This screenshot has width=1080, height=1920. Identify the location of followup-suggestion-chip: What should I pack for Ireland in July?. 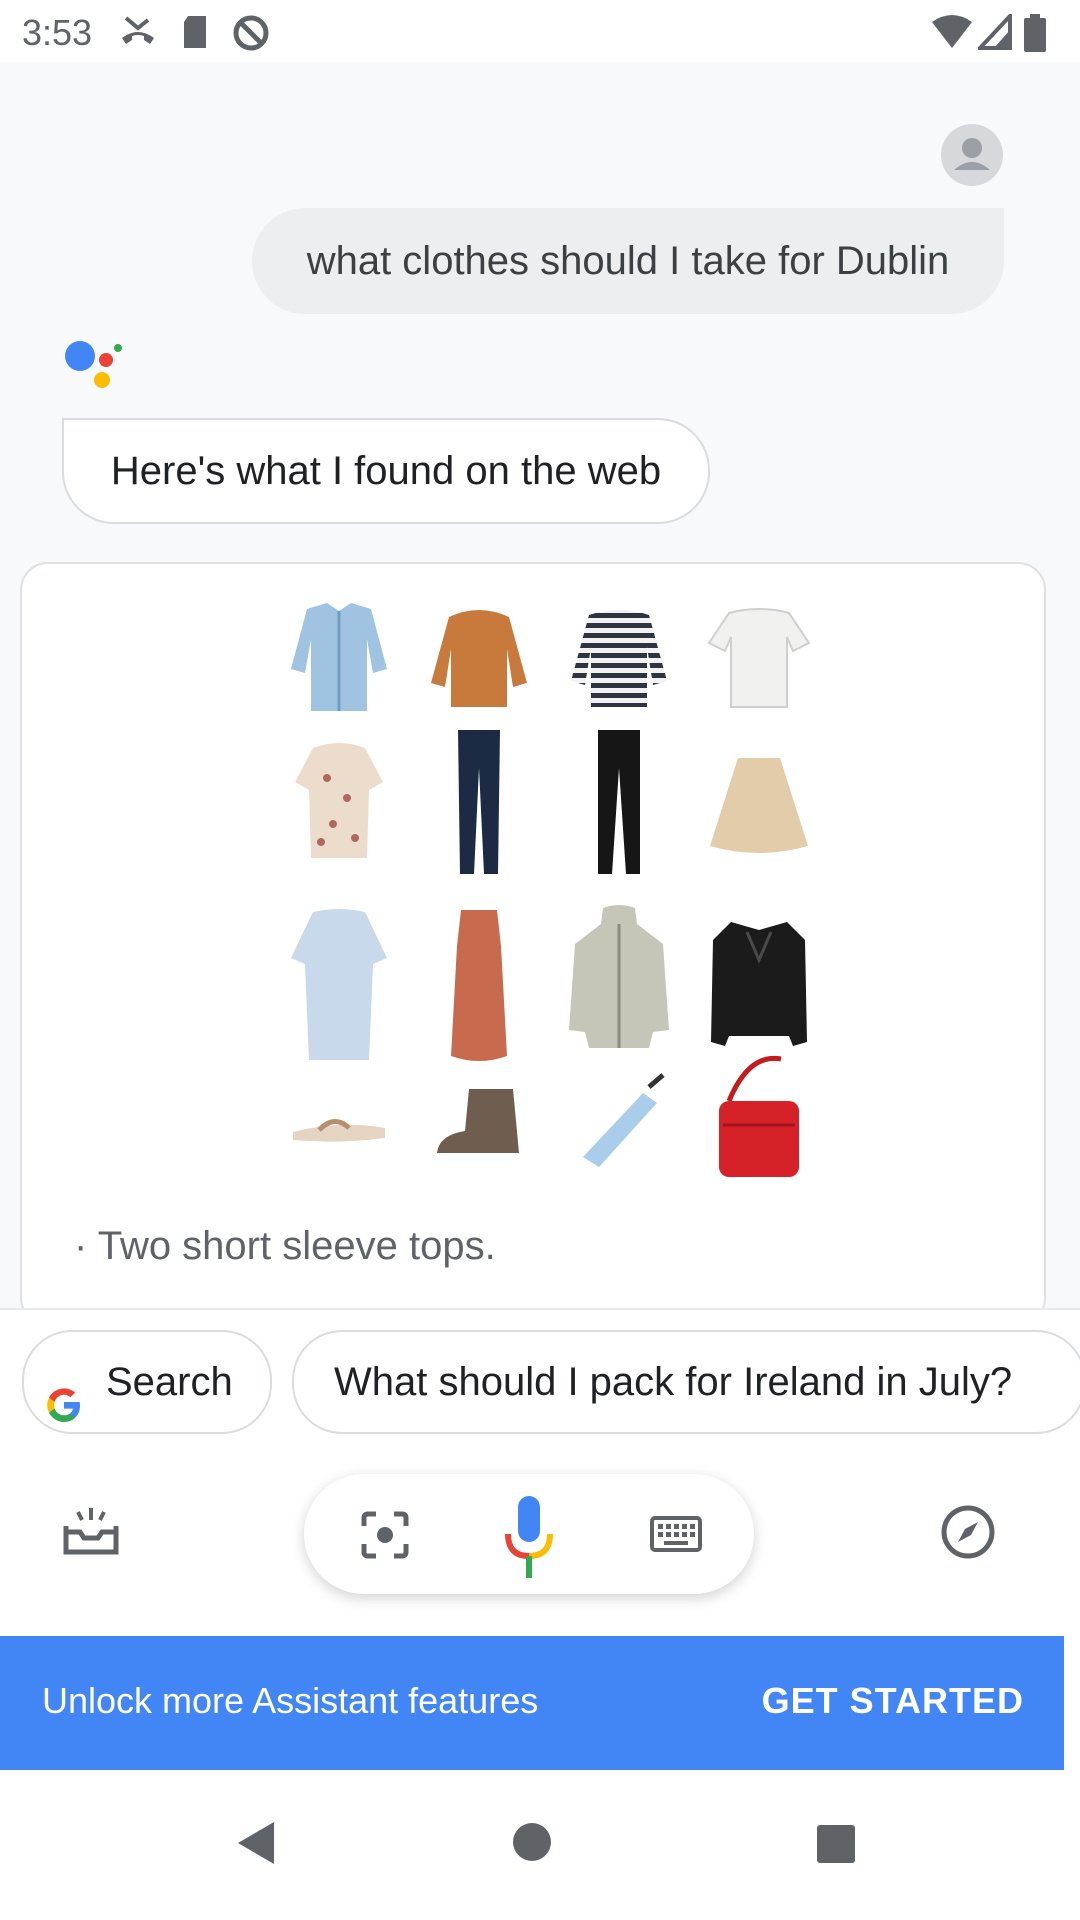
(686, 1382).